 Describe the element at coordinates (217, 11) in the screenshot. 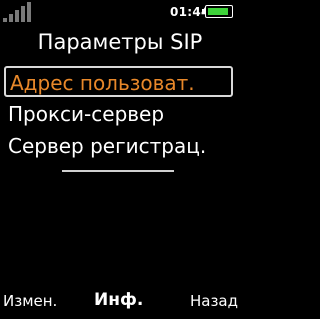

I see `battery-icon` at that location.